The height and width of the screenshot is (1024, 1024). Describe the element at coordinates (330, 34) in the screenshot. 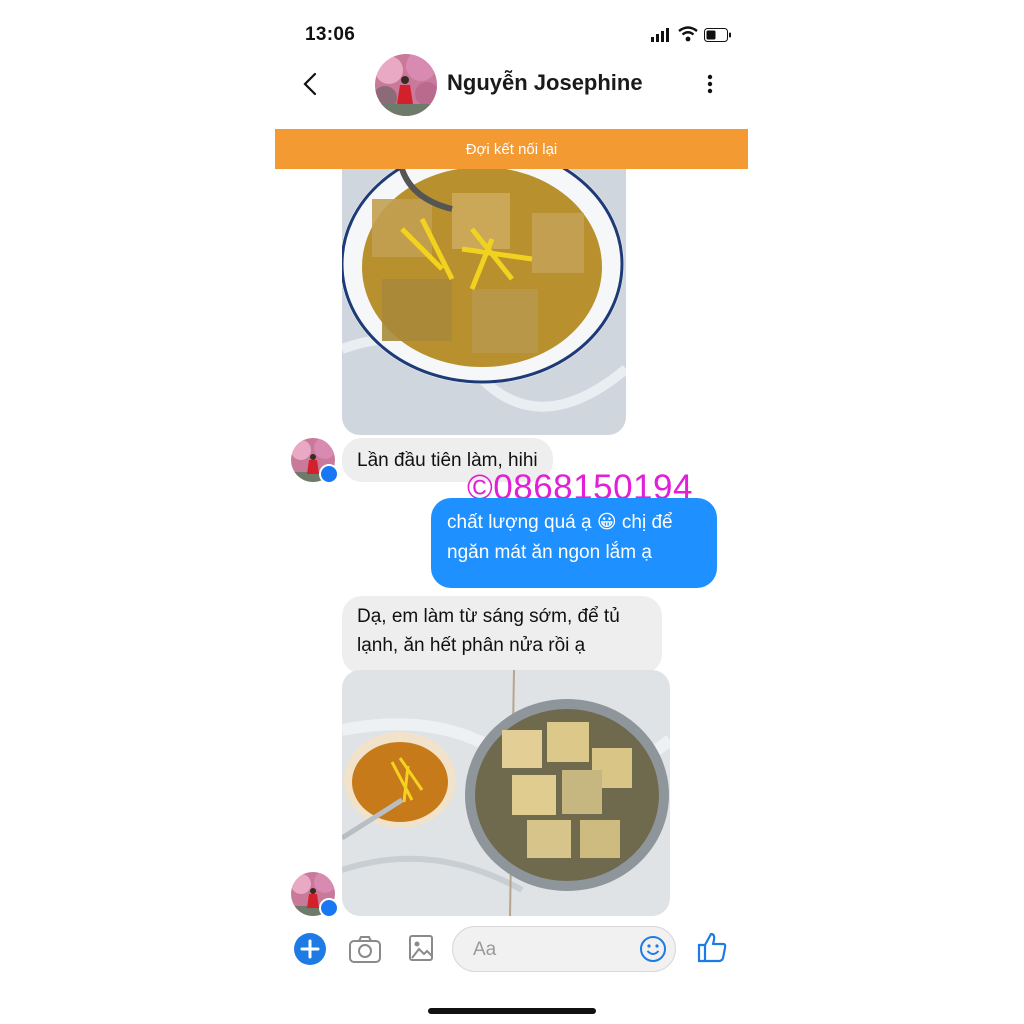

I see `status-time: 13:06` at that location.